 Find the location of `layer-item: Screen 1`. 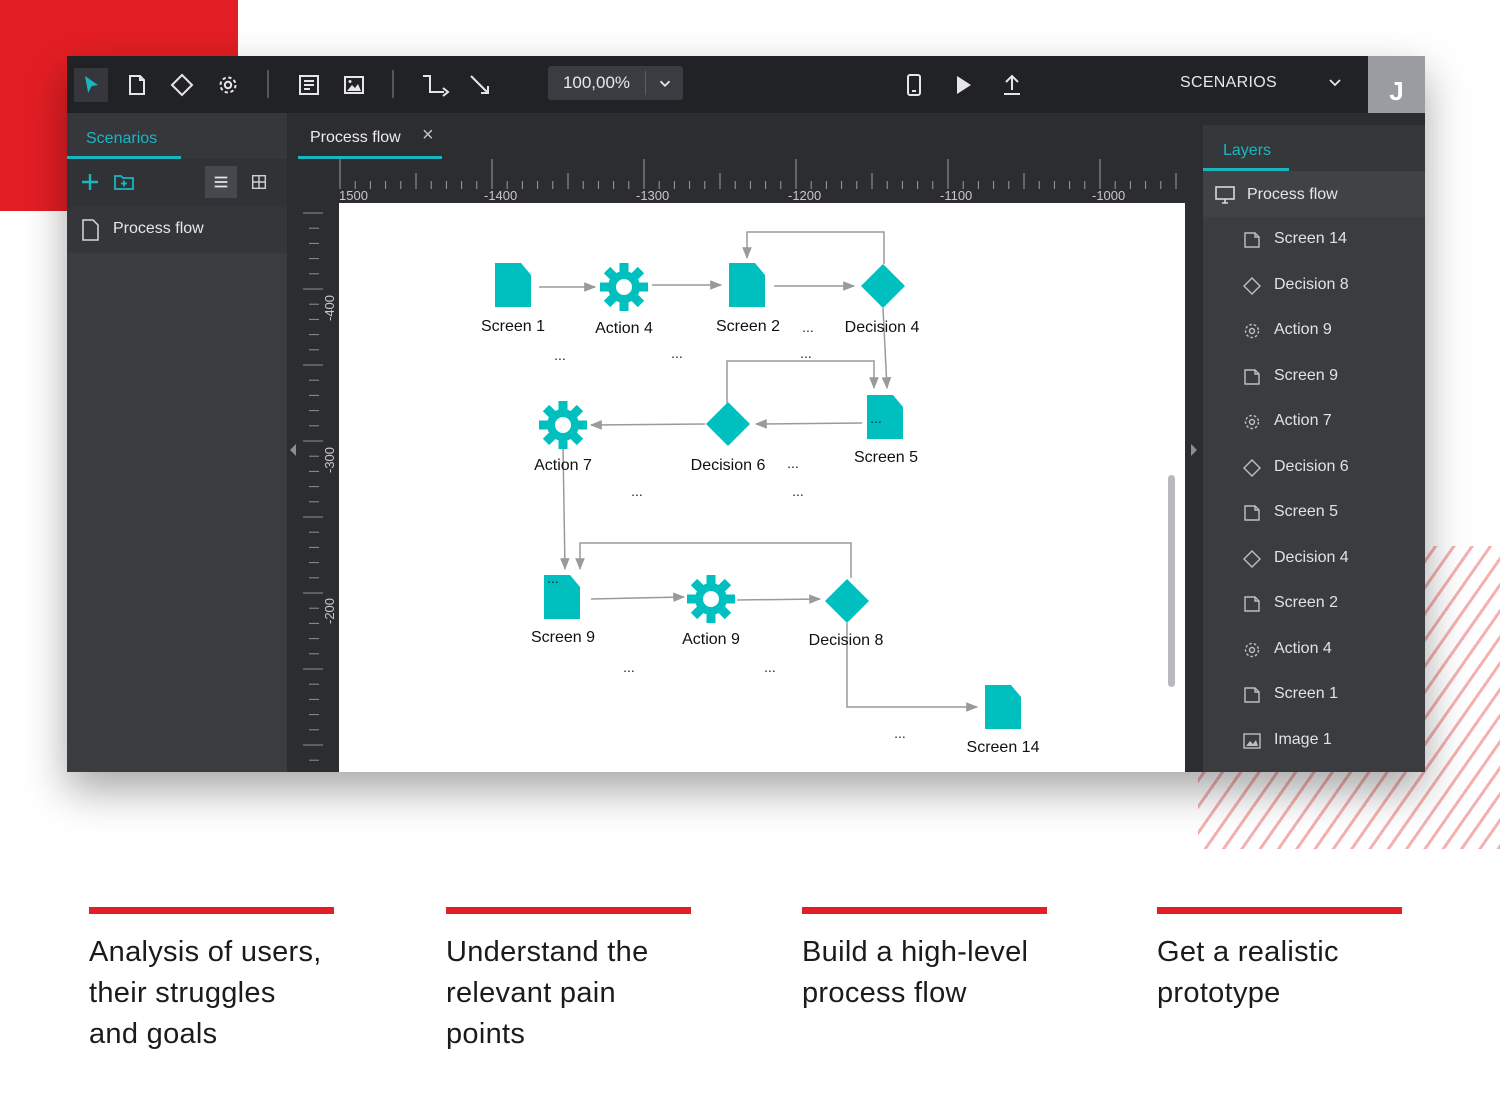

layer-item: Screen 1 is located at coordinates (1314, 695).